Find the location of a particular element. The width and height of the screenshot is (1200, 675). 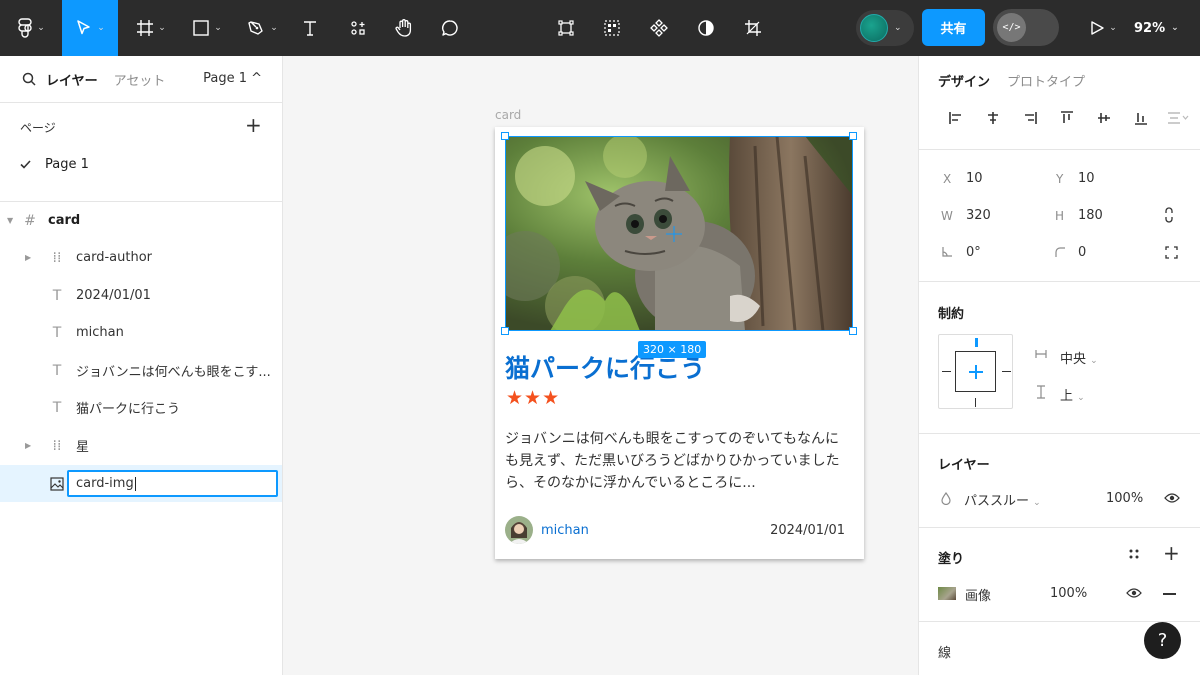

constraint-center-icon is located at coordinates (976, 372).